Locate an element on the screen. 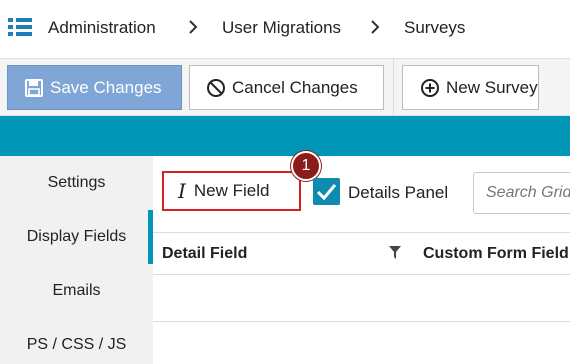 The height and width of the screenshot is (364, 570). new-field-button: I New Field is located at coordinates (231, 191).